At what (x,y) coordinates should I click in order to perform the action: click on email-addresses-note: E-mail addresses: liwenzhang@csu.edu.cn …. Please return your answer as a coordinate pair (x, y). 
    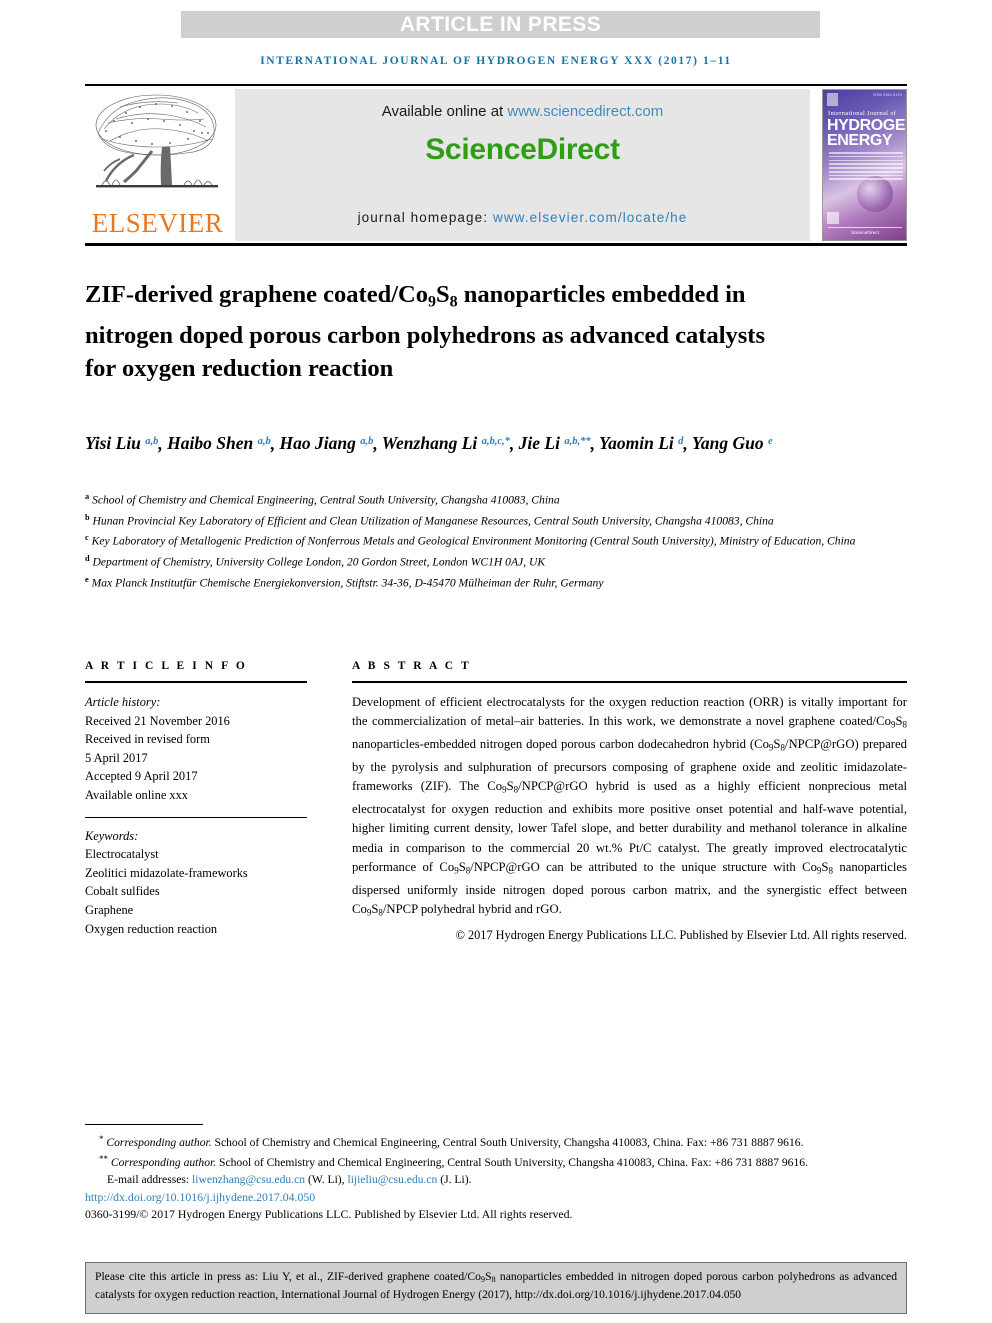
    Looking at the image, I should click on (496, 1180).